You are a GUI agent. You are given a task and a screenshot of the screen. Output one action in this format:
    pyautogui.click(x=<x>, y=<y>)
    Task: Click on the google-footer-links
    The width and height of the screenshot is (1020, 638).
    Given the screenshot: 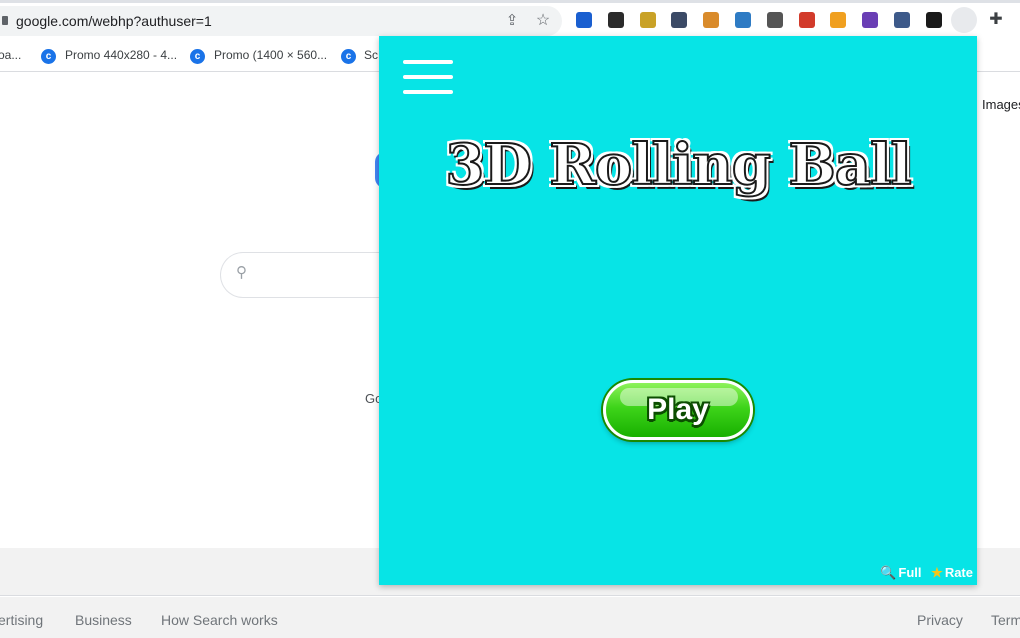 What is the action you would take?
    pyautogui.click(x=510, y=617)
    